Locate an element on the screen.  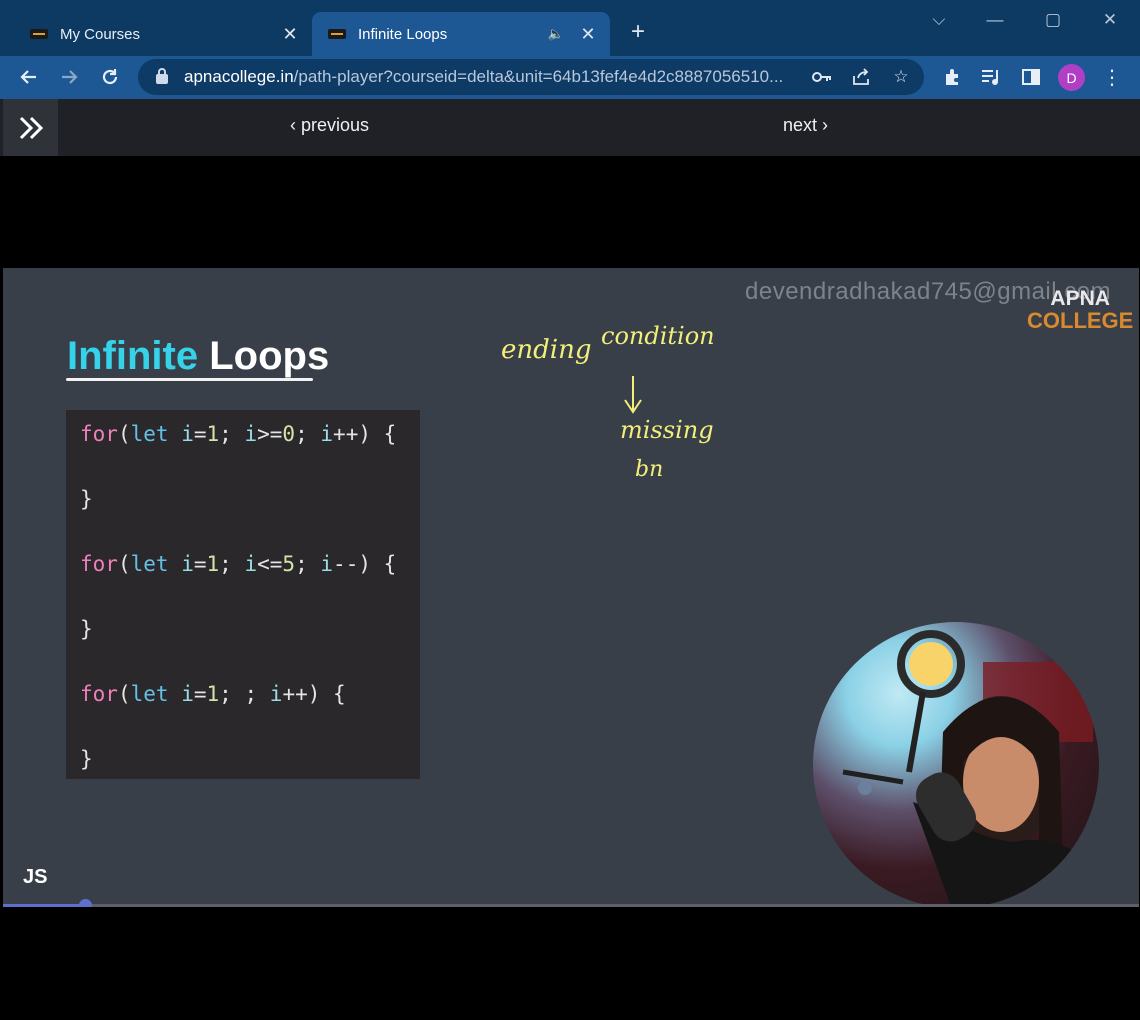
next-button: next › is located at coordinates (805, 125).